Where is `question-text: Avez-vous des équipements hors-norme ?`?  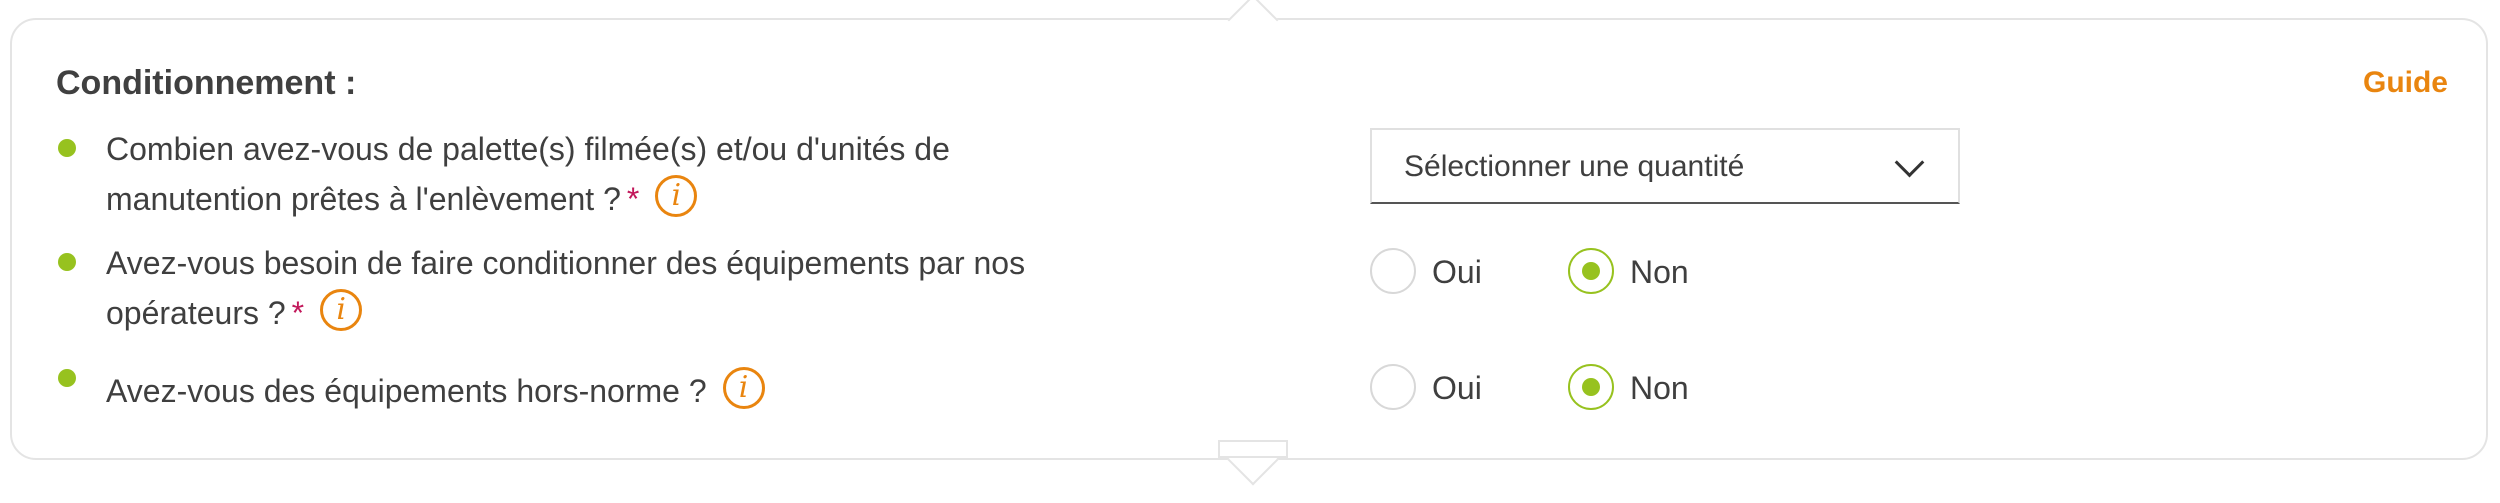 question-text: Avez-vous des équipements hors-norme ? is located at coordinates (406, 391).